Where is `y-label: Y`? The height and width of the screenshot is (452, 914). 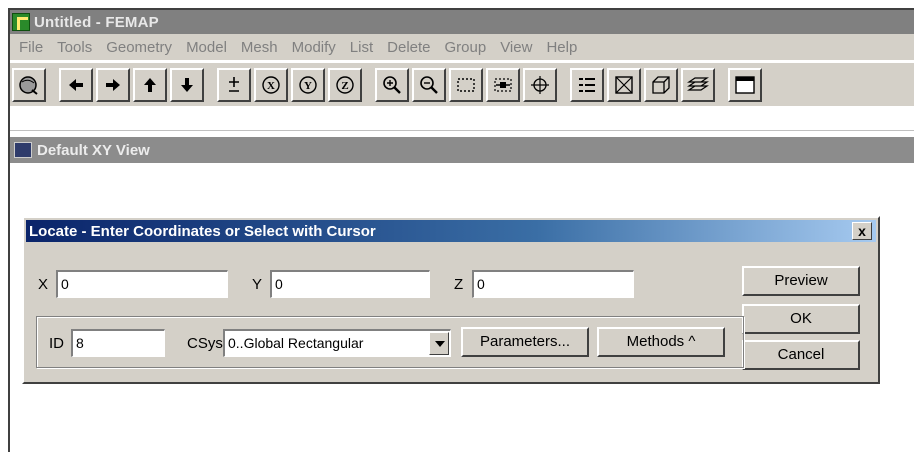
y-label: Y is located at coordinates (257, 284).